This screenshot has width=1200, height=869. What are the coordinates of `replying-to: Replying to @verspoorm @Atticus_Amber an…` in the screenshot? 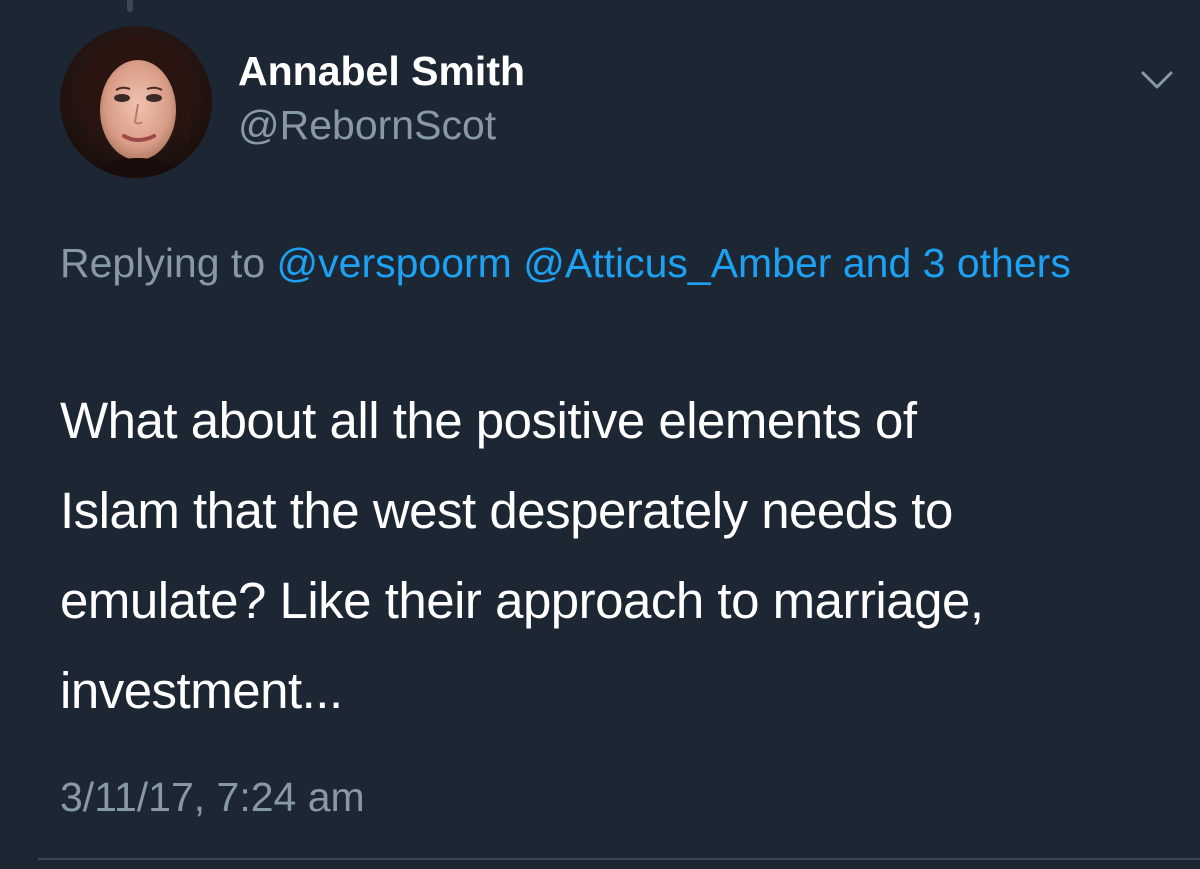 It's located at (605, 263).